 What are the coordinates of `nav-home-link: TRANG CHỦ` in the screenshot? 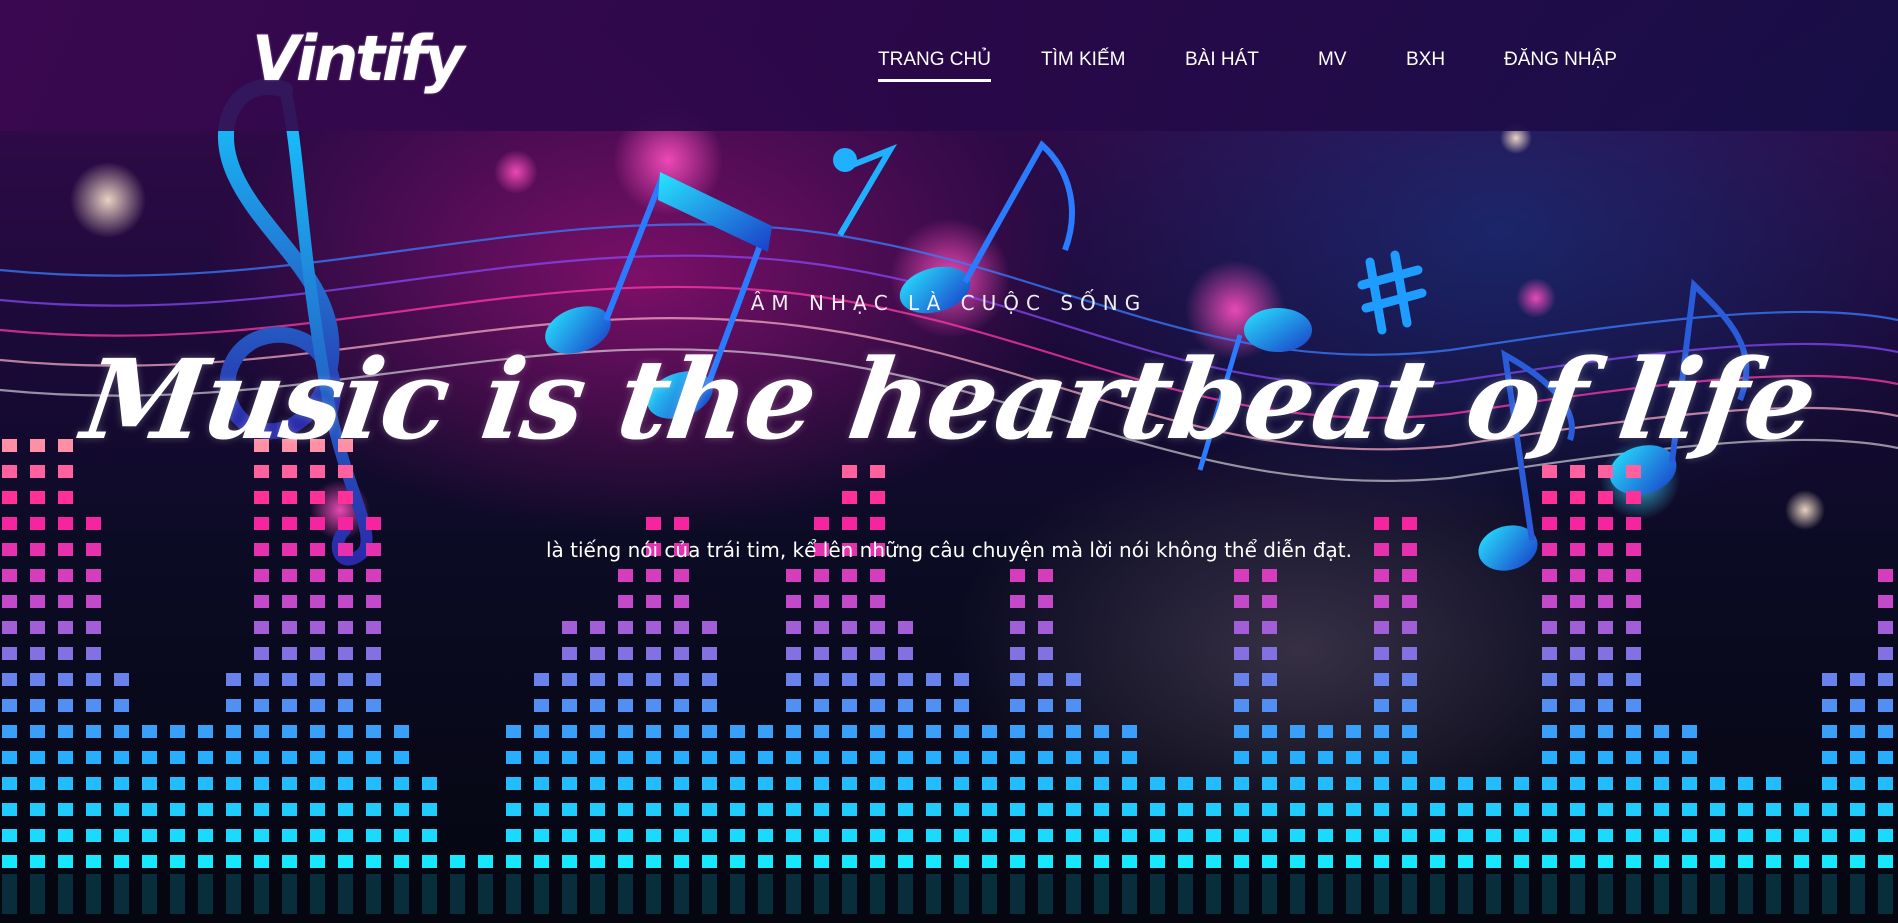 It's located at (934, 65).